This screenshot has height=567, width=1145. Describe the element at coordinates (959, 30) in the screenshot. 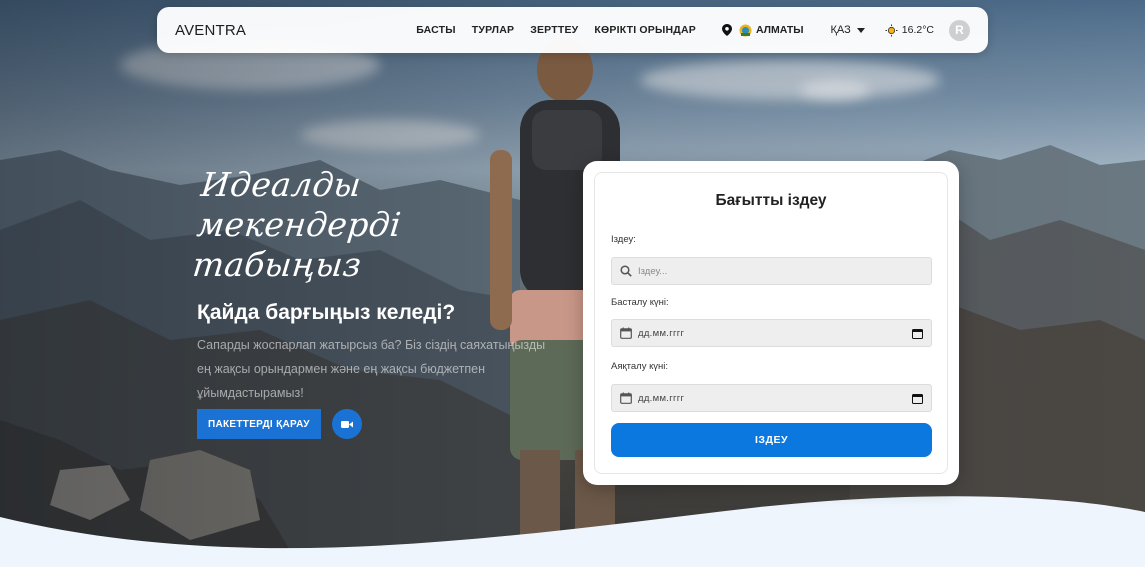

I see `avatar: R` at that location.